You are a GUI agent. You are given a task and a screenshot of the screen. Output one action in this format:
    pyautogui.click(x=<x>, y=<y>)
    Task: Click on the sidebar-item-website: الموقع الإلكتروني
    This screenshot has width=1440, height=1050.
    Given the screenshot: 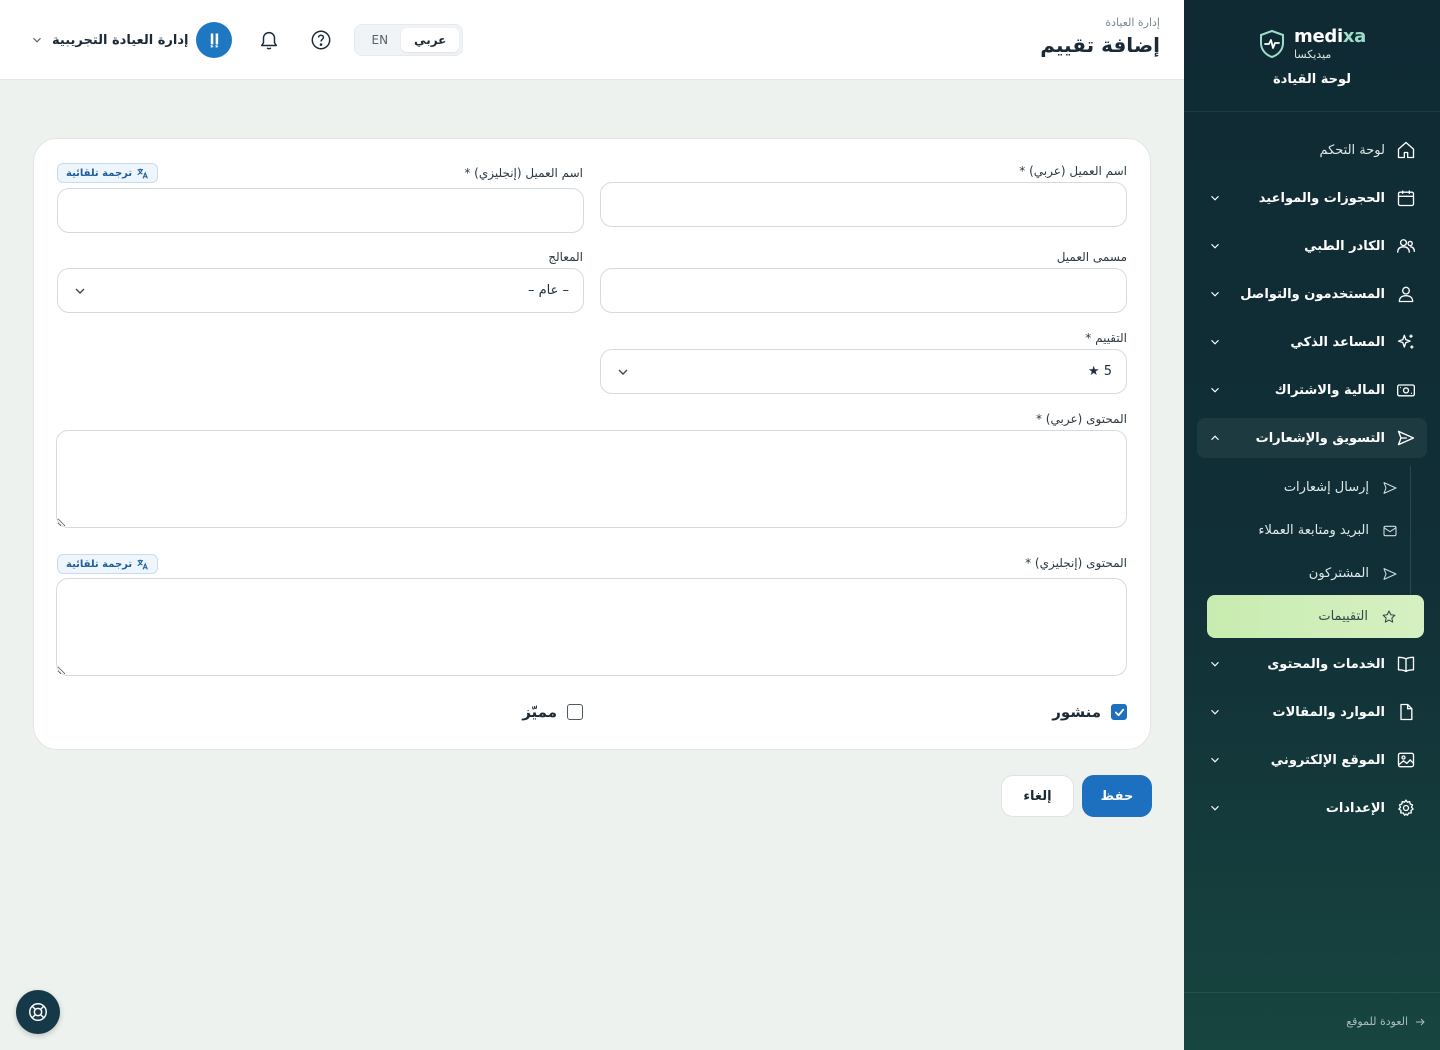 What is the action you would take?
    pyautogui.click(x=1312, y=760)
    